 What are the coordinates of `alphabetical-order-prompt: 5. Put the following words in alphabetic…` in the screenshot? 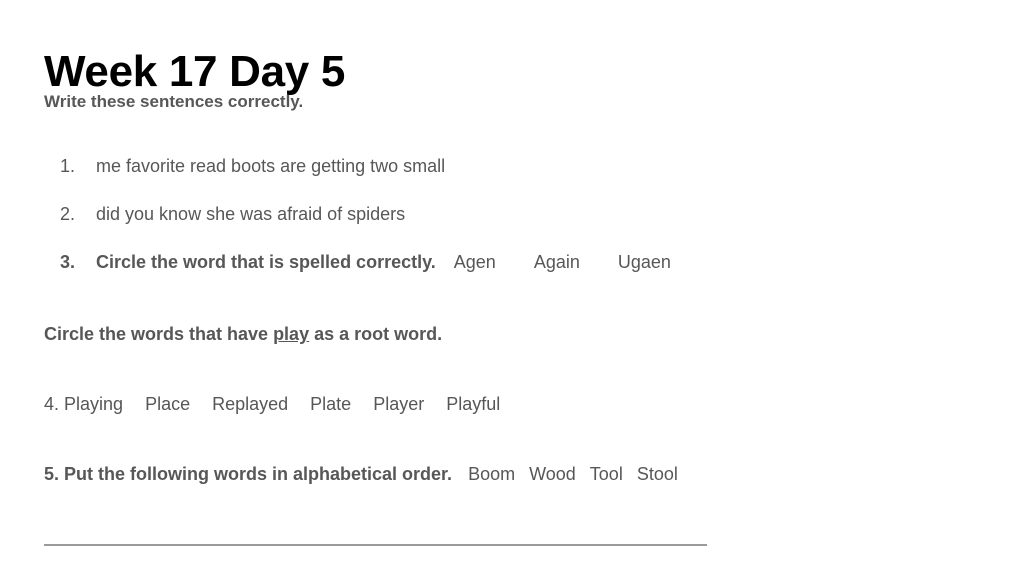 It's located at (248, 474).